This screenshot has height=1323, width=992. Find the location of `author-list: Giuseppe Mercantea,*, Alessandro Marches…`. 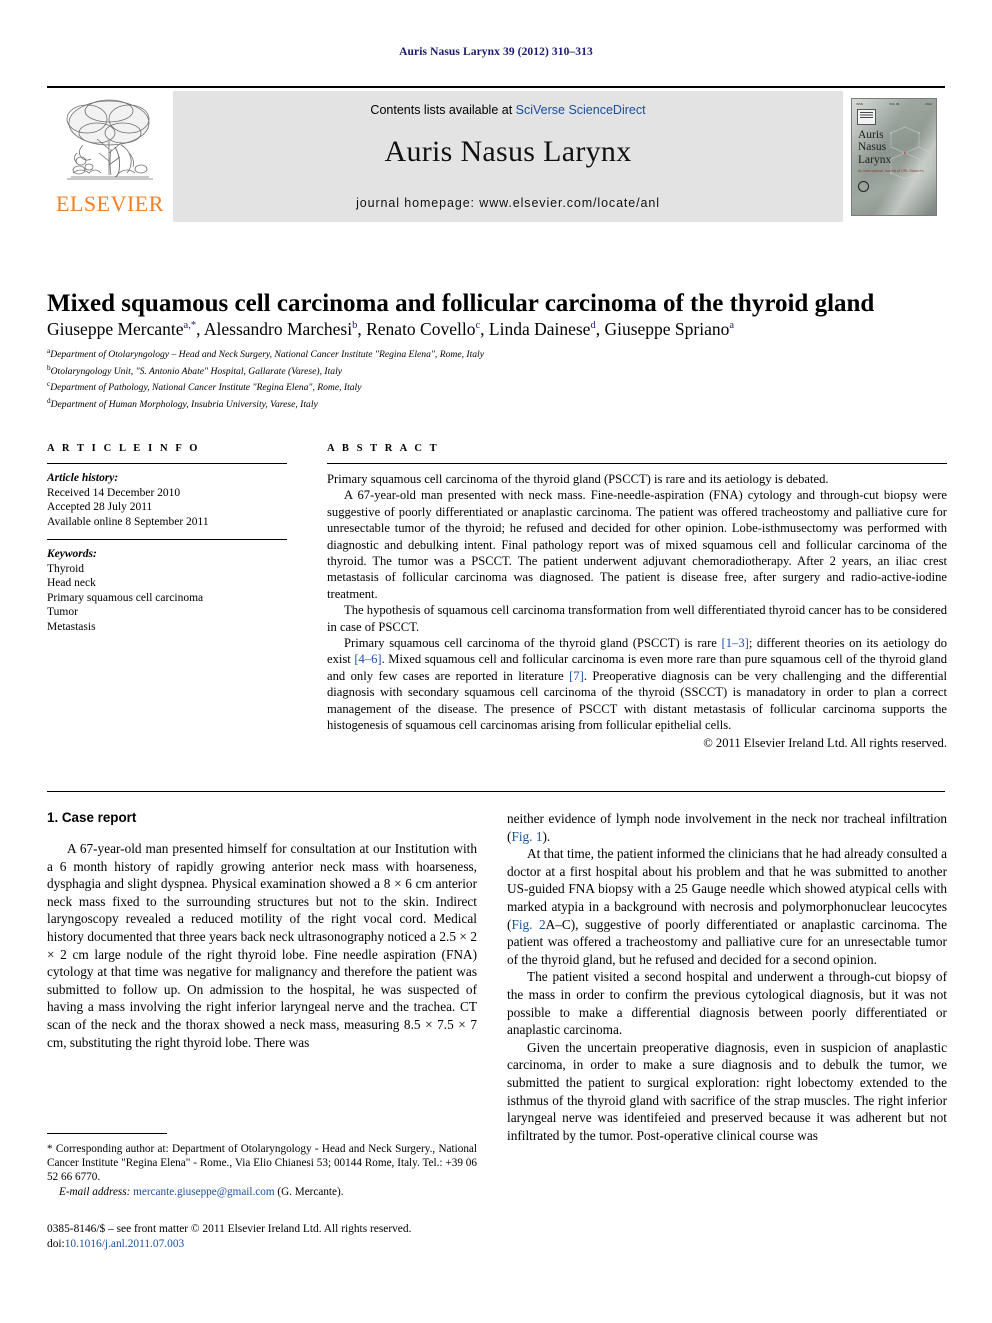

author-list: Giuseppe Mercantea,*, Alessandro Marches… is located at coordinates (391, 328).